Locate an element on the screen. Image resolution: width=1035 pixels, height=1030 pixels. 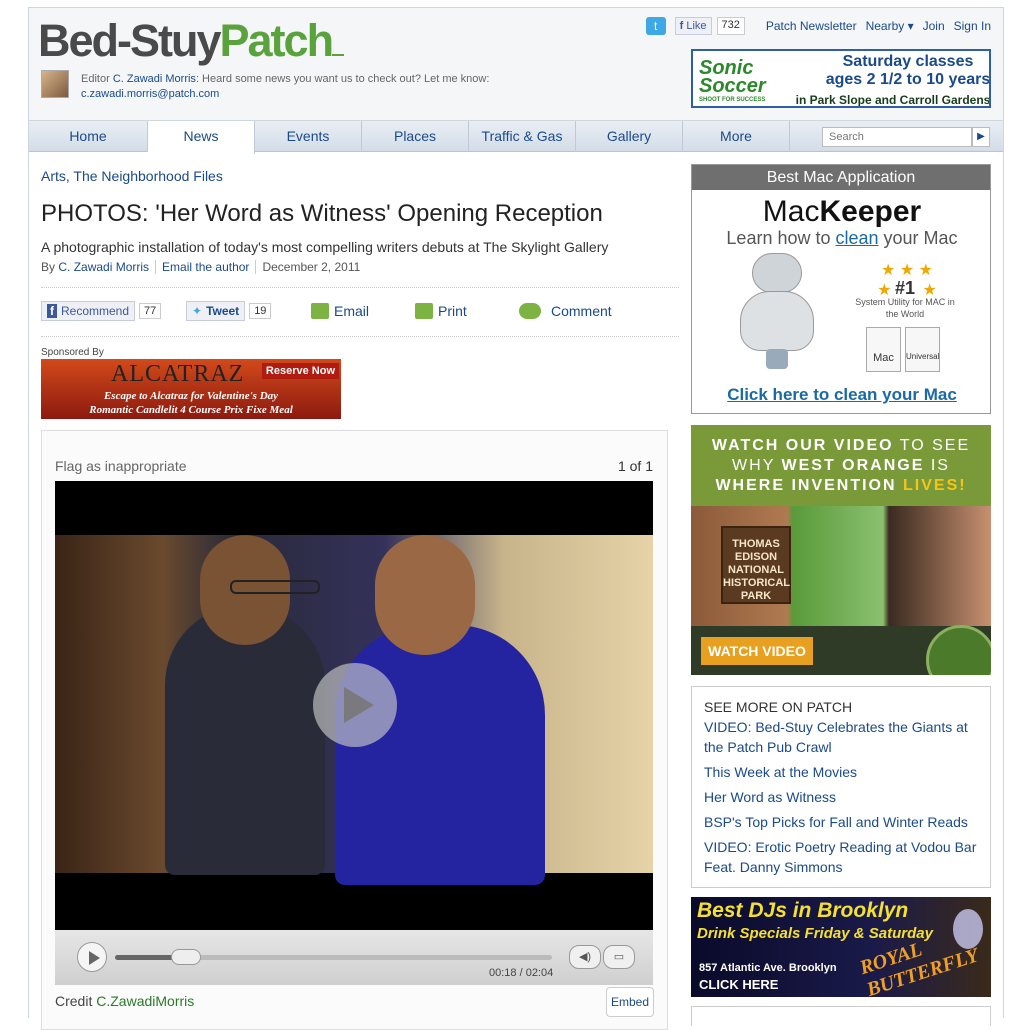
email-share-button: Email is located at coordinates (340, 311).